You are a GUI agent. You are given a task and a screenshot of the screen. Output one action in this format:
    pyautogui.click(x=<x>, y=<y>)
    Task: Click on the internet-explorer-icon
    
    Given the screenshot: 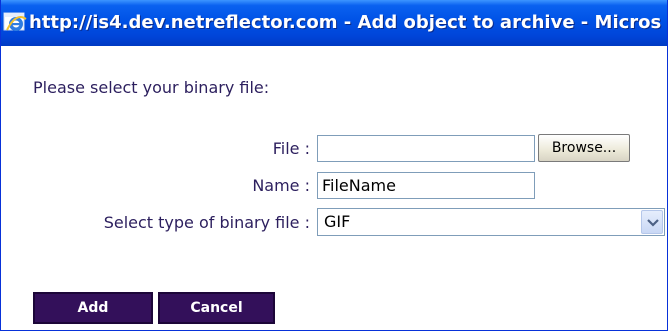 What is the action you would take?
    pyautogui.click(x=15, y=22)
    